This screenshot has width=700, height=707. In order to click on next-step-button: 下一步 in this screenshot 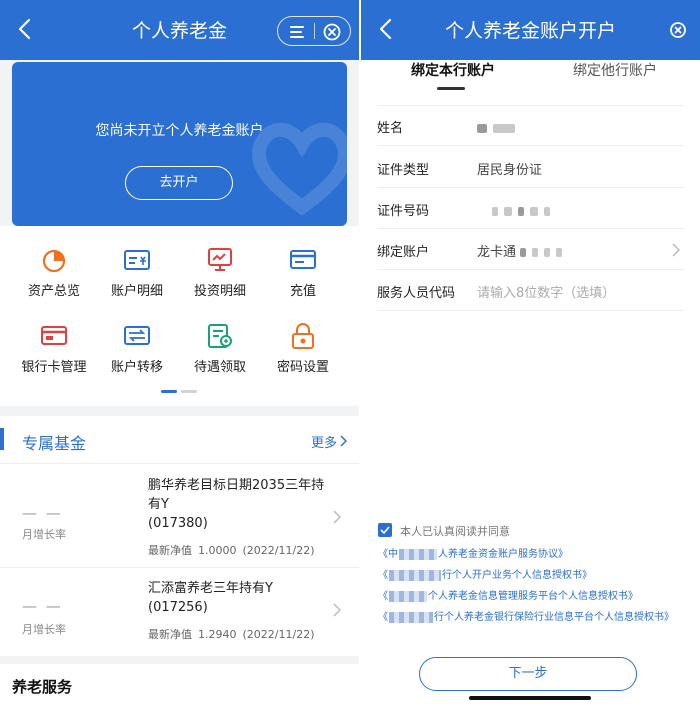, I will do `click(528, 674)`.